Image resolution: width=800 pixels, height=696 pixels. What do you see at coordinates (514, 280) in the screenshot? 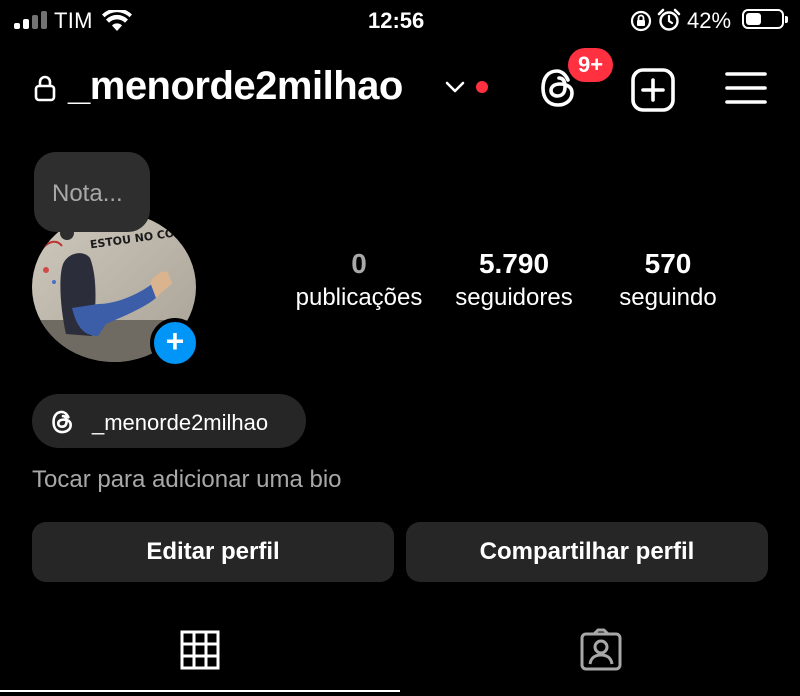
I see `followers-stat: 5.790 seguidores` at bounding box center [514, 280].